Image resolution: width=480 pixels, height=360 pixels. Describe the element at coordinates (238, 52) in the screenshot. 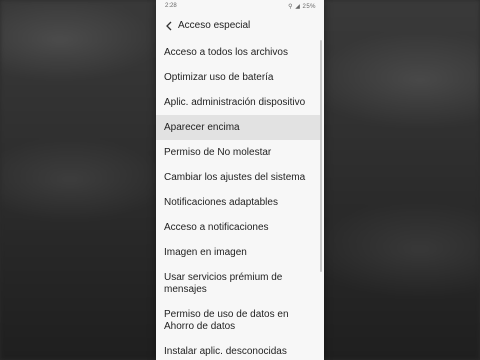

I see `list-item-all-files-access: Acceso a todos los archivos` at that location.